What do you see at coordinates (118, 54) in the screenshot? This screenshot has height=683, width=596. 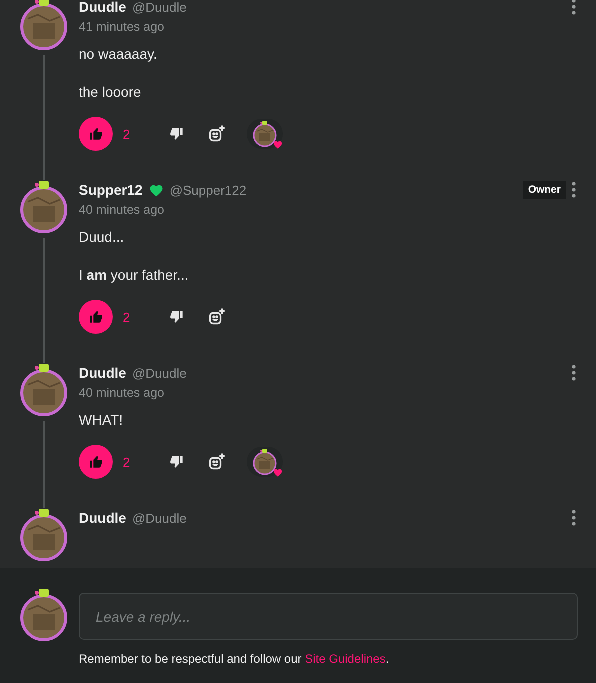 I see `comment-text: no waaaaay.` at bounding box center [118, 54].